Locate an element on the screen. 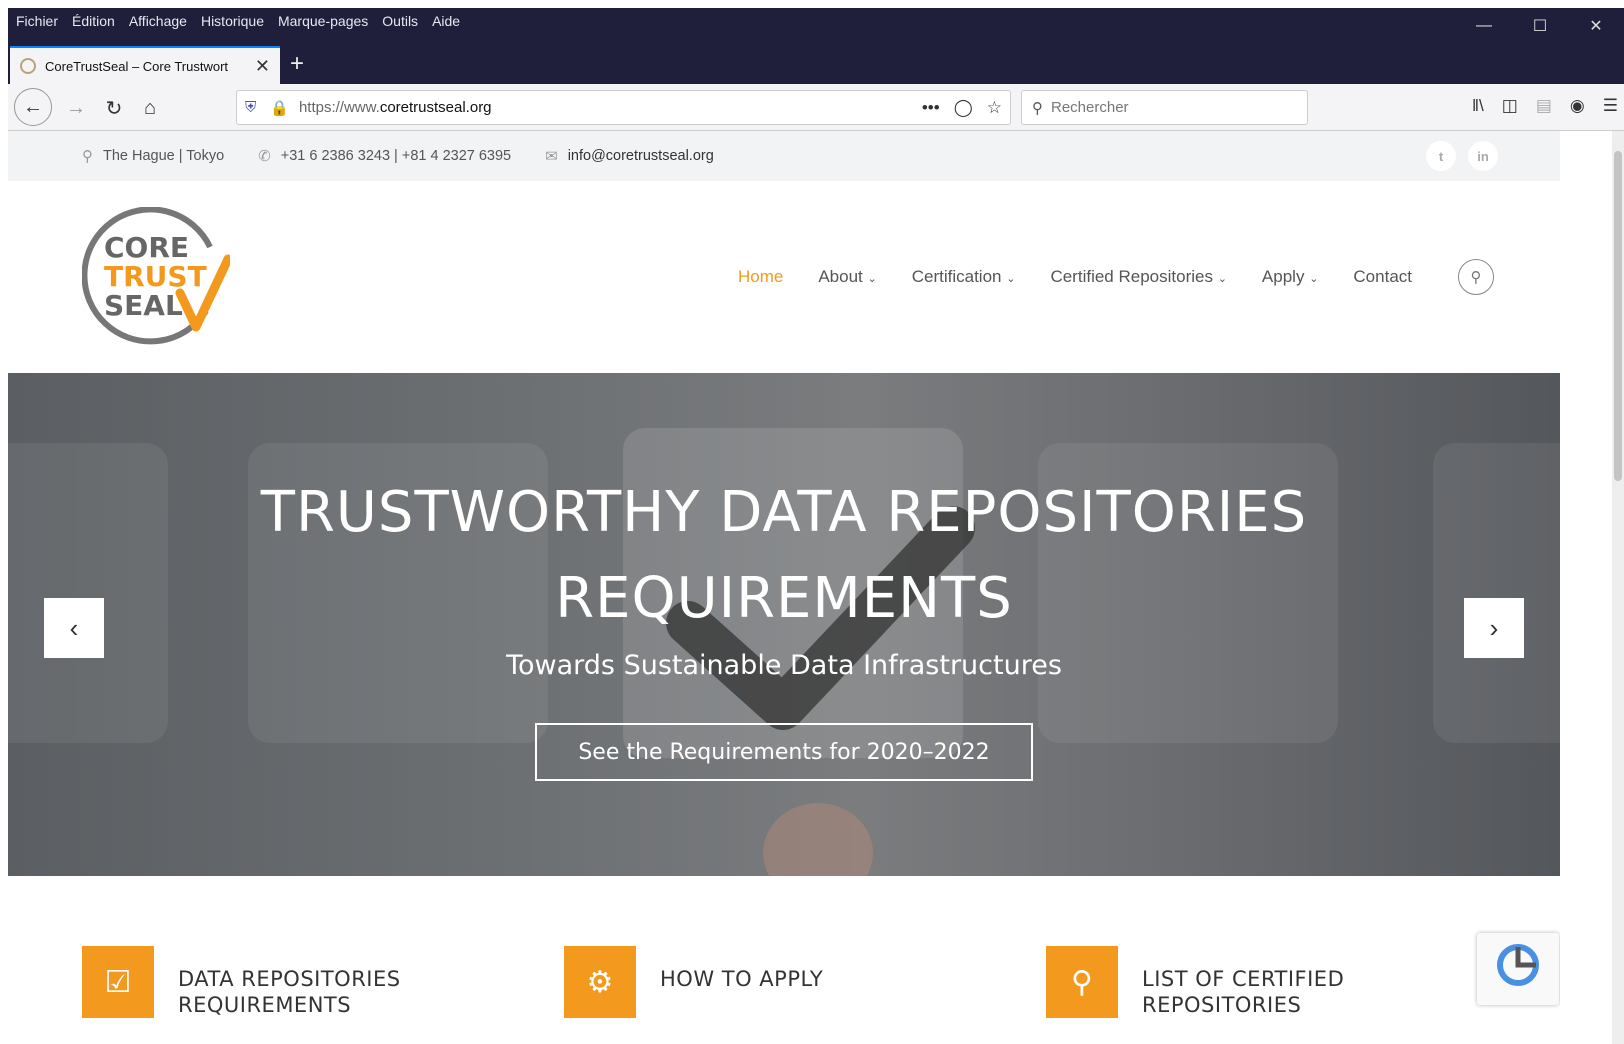 This screenshot has width=1624, height=1044. shield-icon: ⛨ is located at coordinates (250, 107).